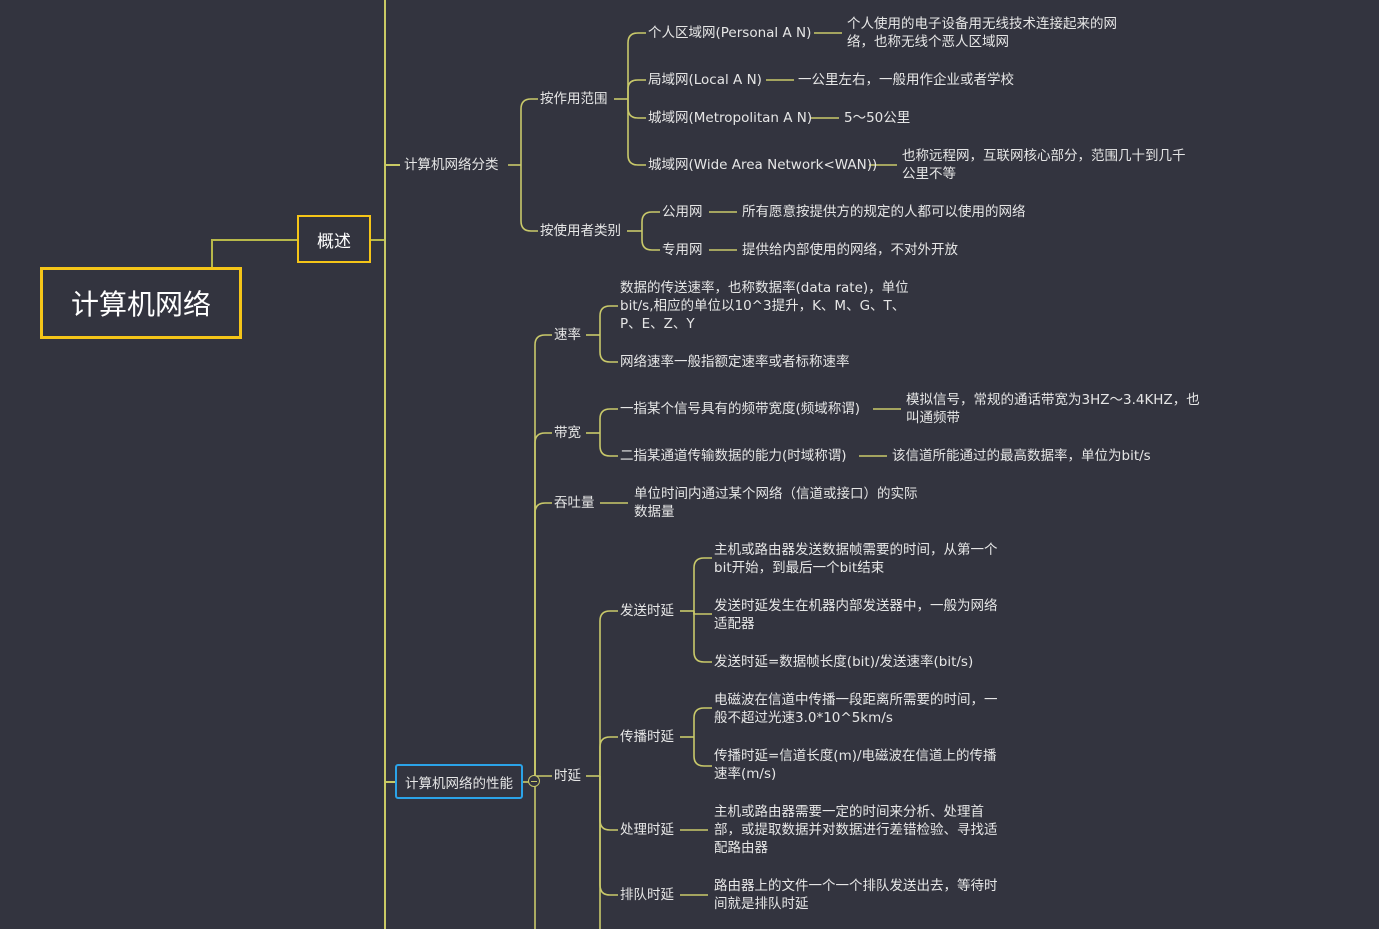 The image size is (1379, 929). What do you see at coordinates (1053, 409) in the screenshot?
I see `bandwidth-freq-desc: 模拟信号，常规的通话带宽为3HZ～3.4KHZ，也 叫通频带` at bounding box center [1053, 409].